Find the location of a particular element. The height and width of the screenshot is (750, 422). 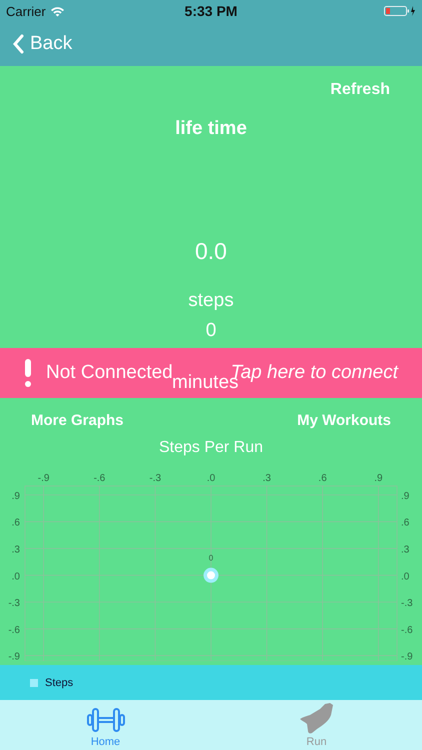

shoe-icon is located at coordinates (317, 718).